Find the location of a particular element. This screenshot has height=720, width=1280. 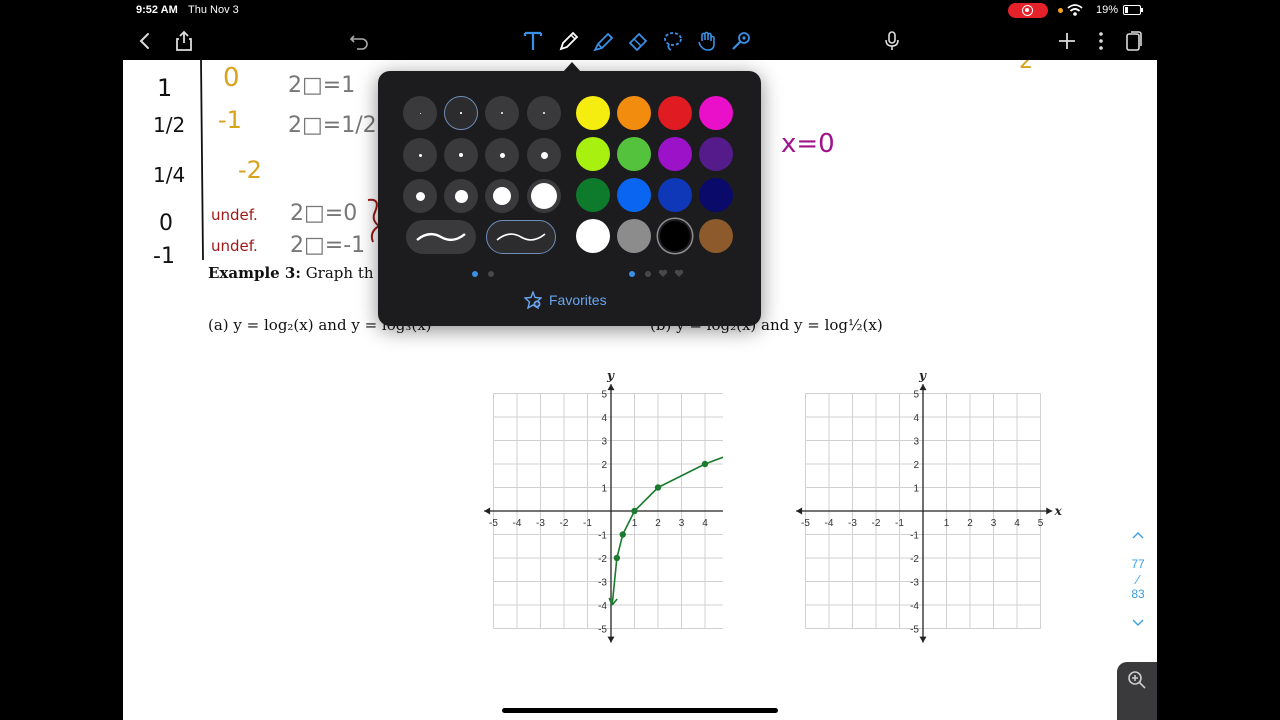

pen-tool-icon is located at coordinates (569, 41).